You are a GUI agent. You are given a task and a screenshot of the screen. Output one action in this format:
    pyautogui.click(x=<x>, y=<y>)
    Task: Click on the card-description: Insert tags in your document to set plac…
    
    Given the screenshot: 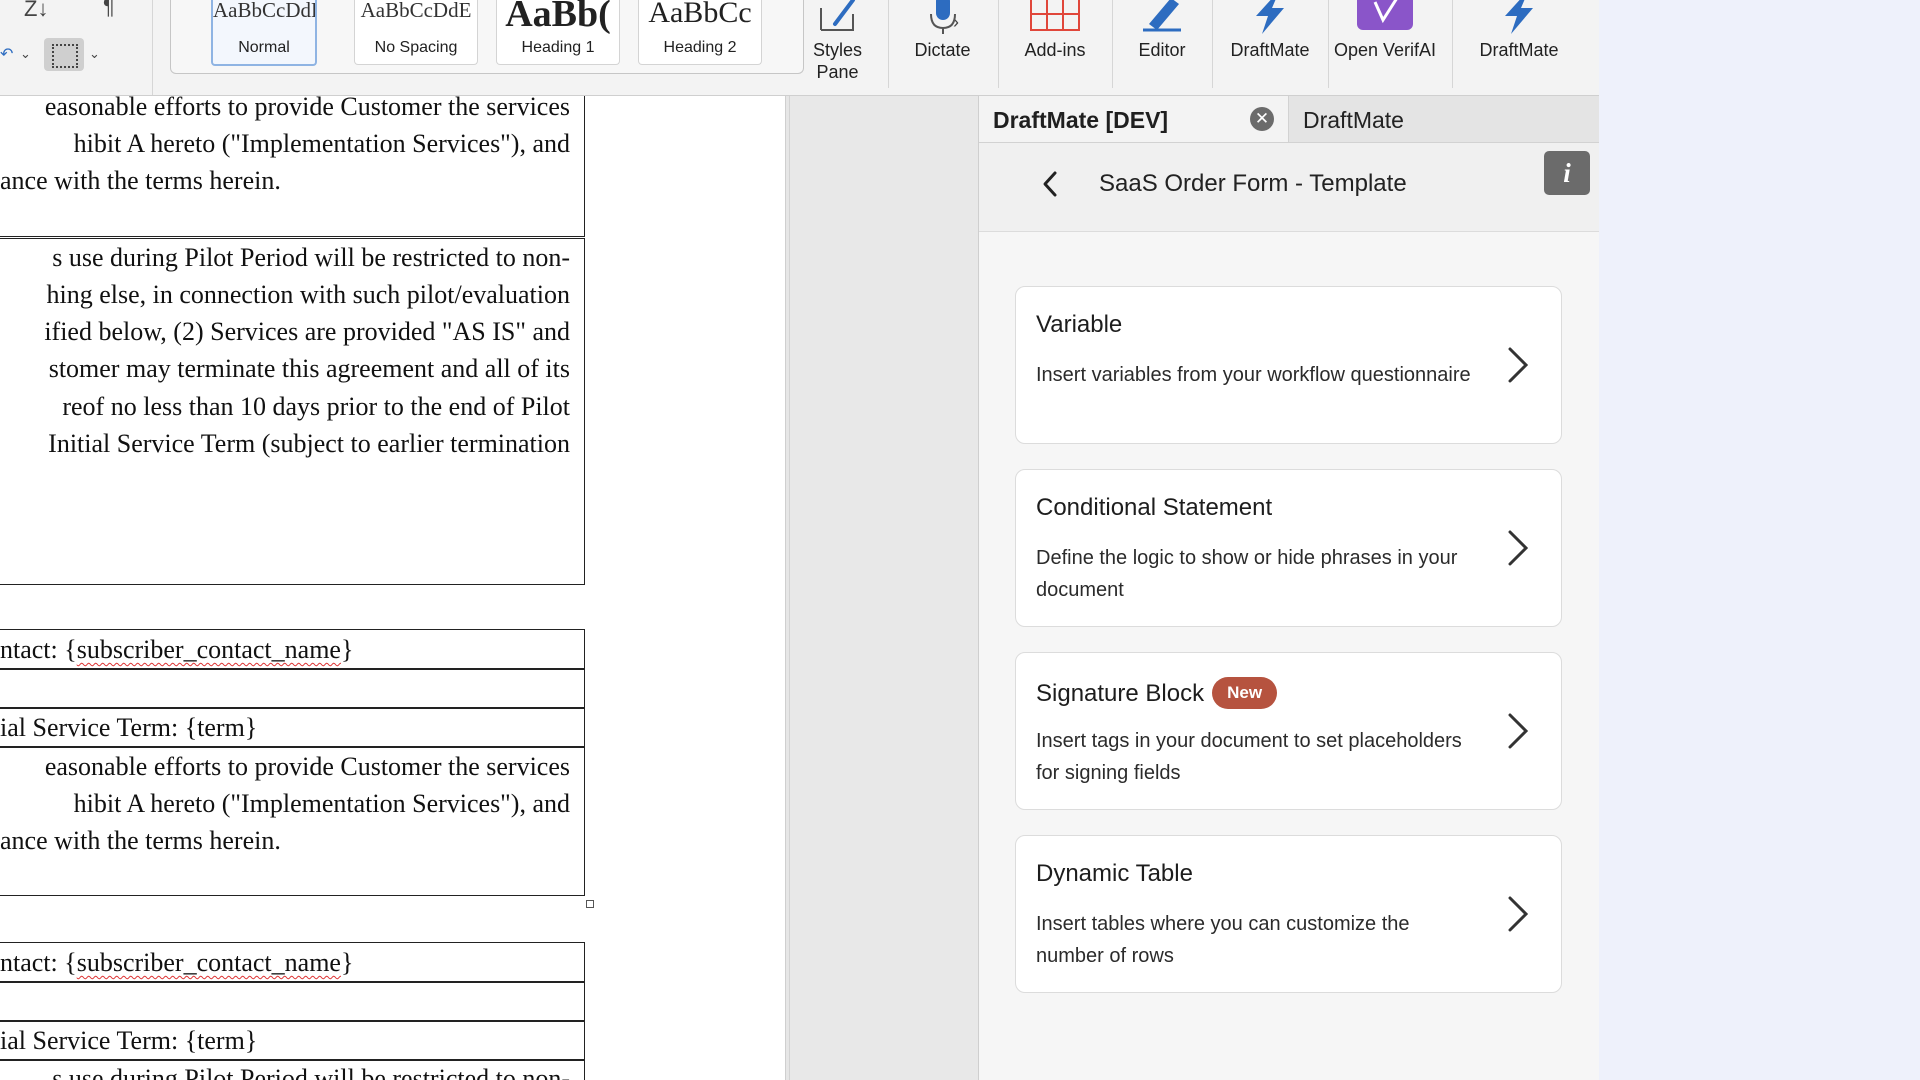 What is the action you would take?
    pyautogui.click(x=1249, y=757)
    